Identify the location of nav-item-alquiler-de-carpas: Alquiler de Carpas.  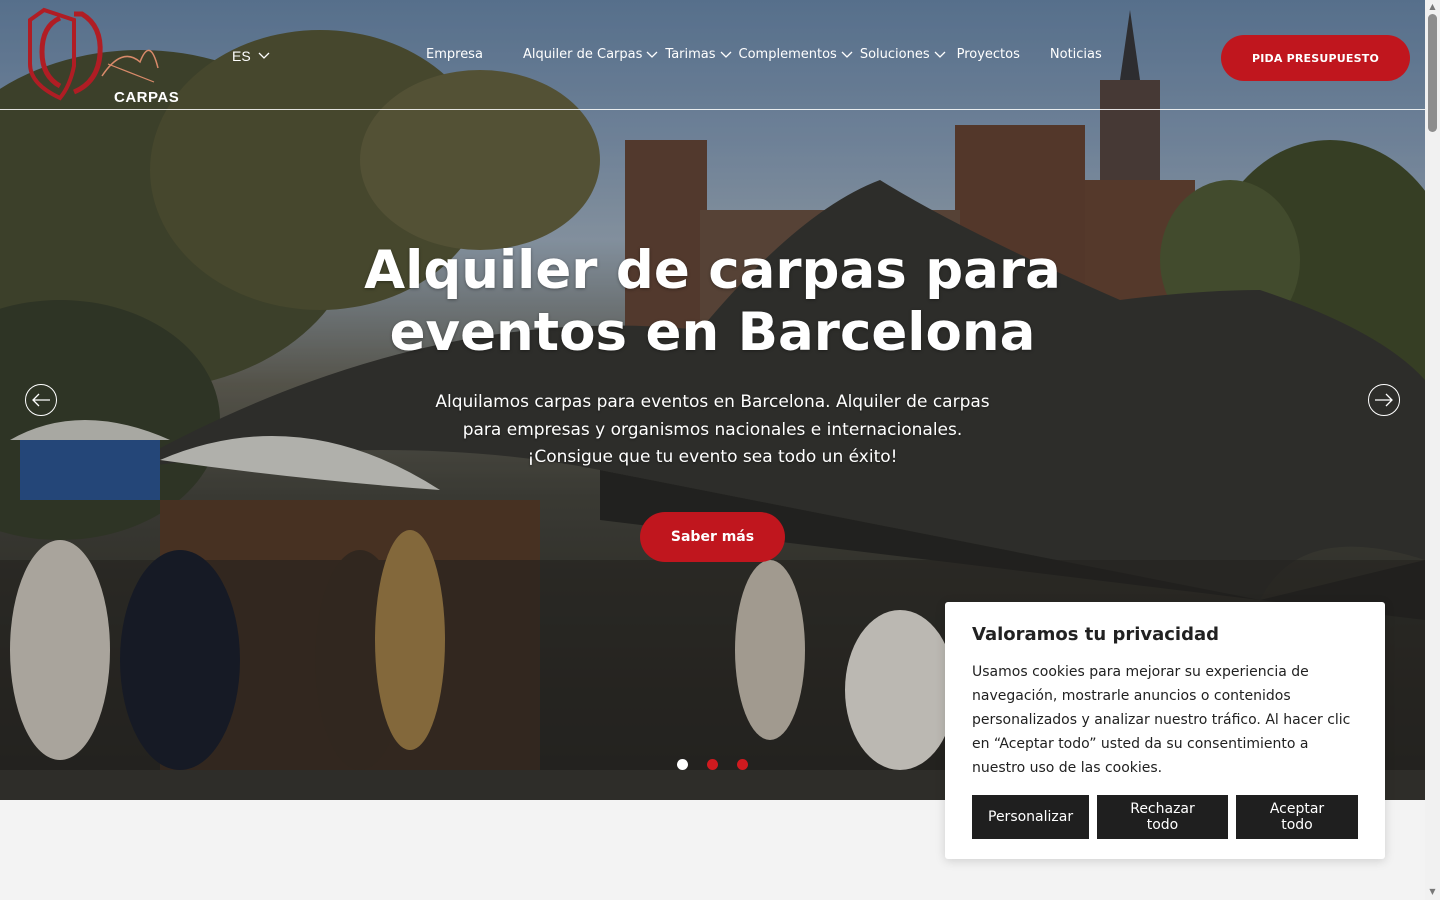
(591, 54).